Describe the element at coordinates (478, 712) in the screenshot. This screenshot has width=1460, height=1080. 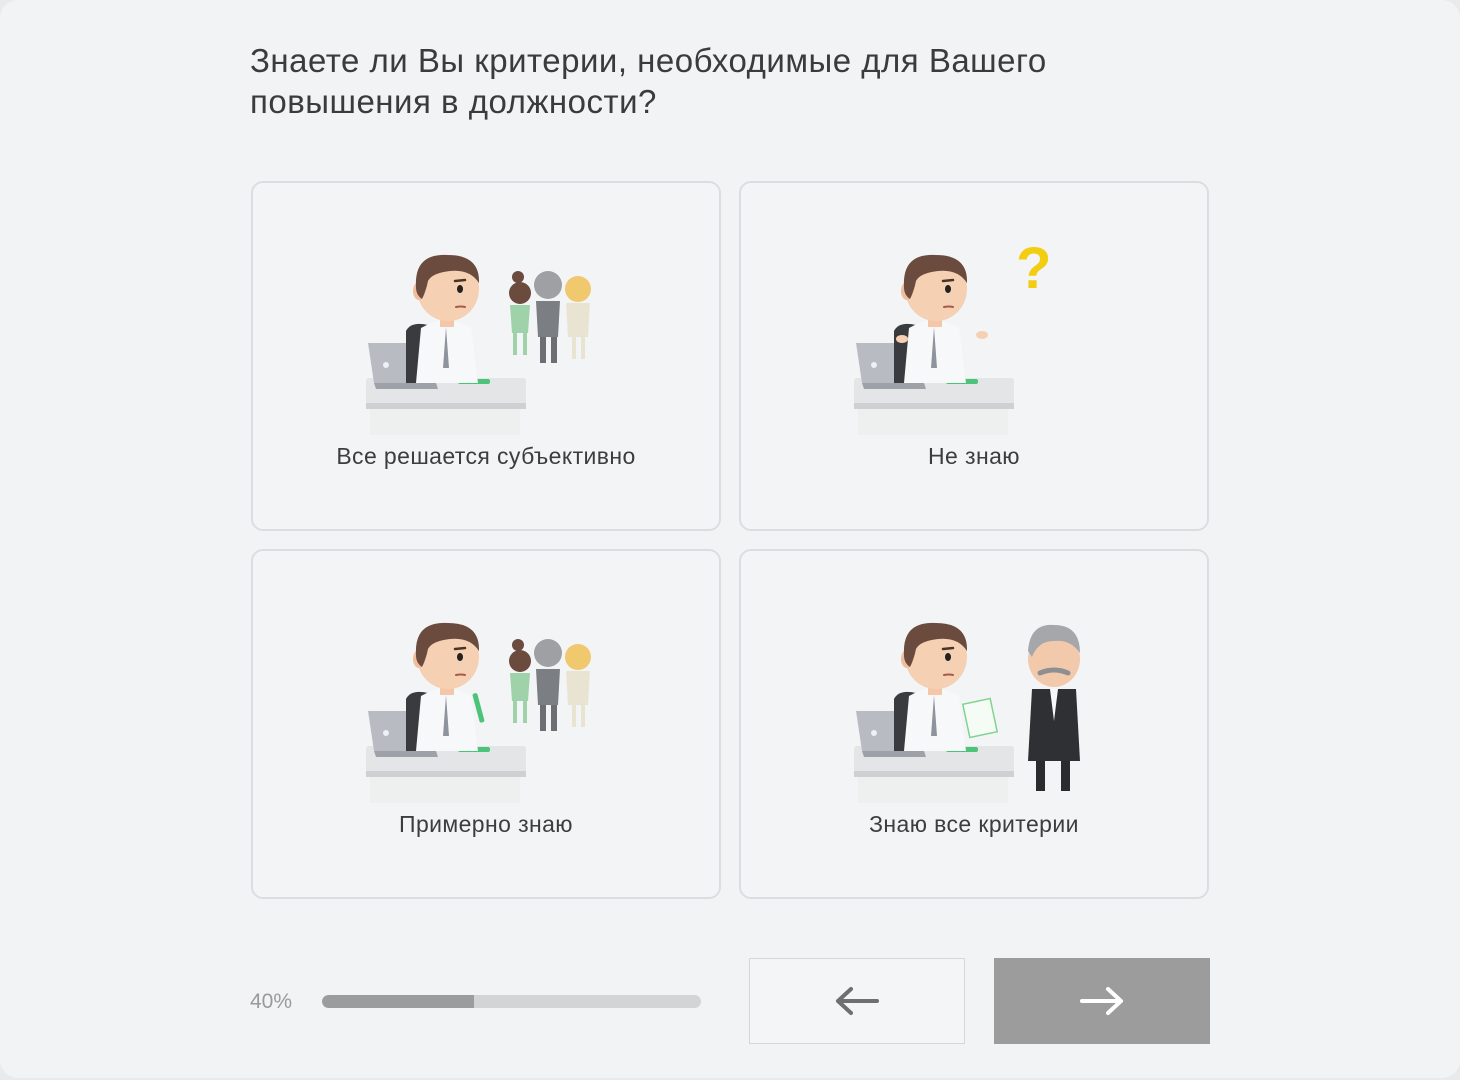
I see `employee-with-pen-illustration` at that location.